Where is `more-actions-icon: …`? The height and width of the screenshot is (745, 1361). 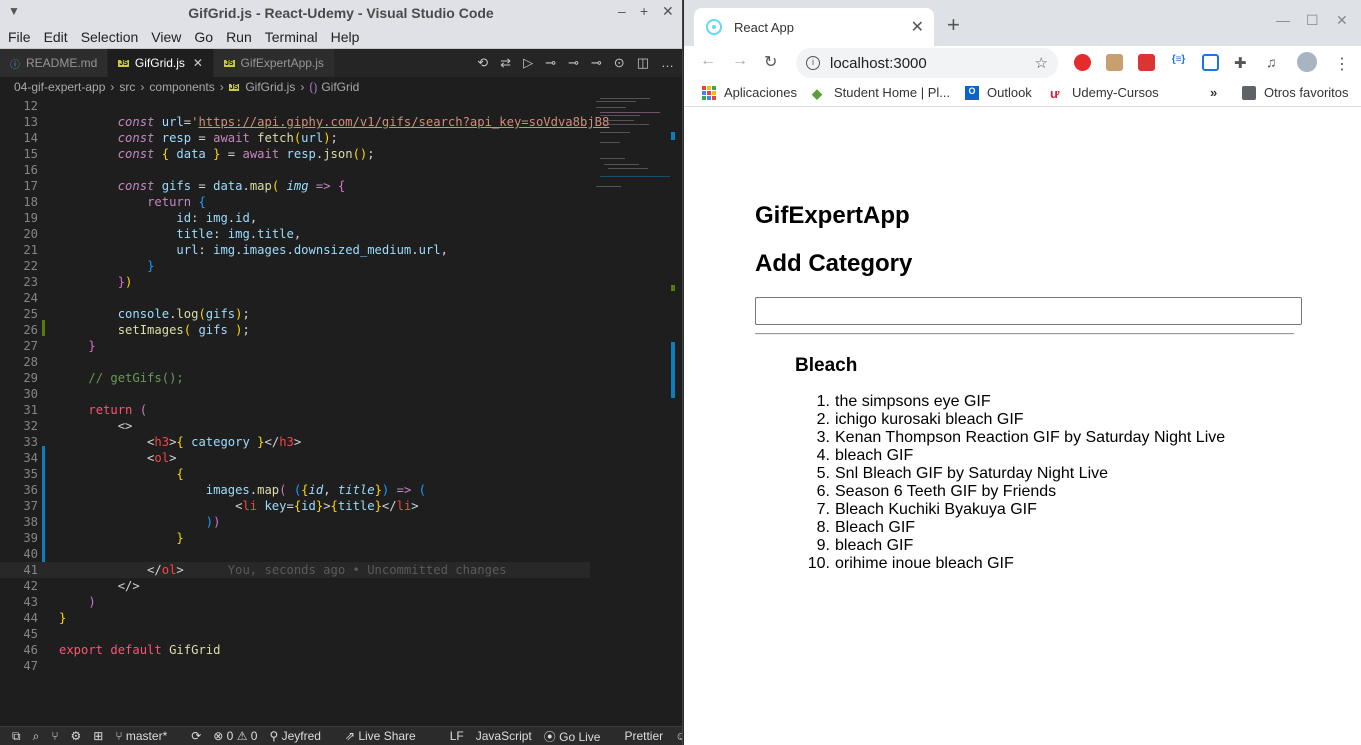
more-actions-icon: … is located at coordinates (667, 63).